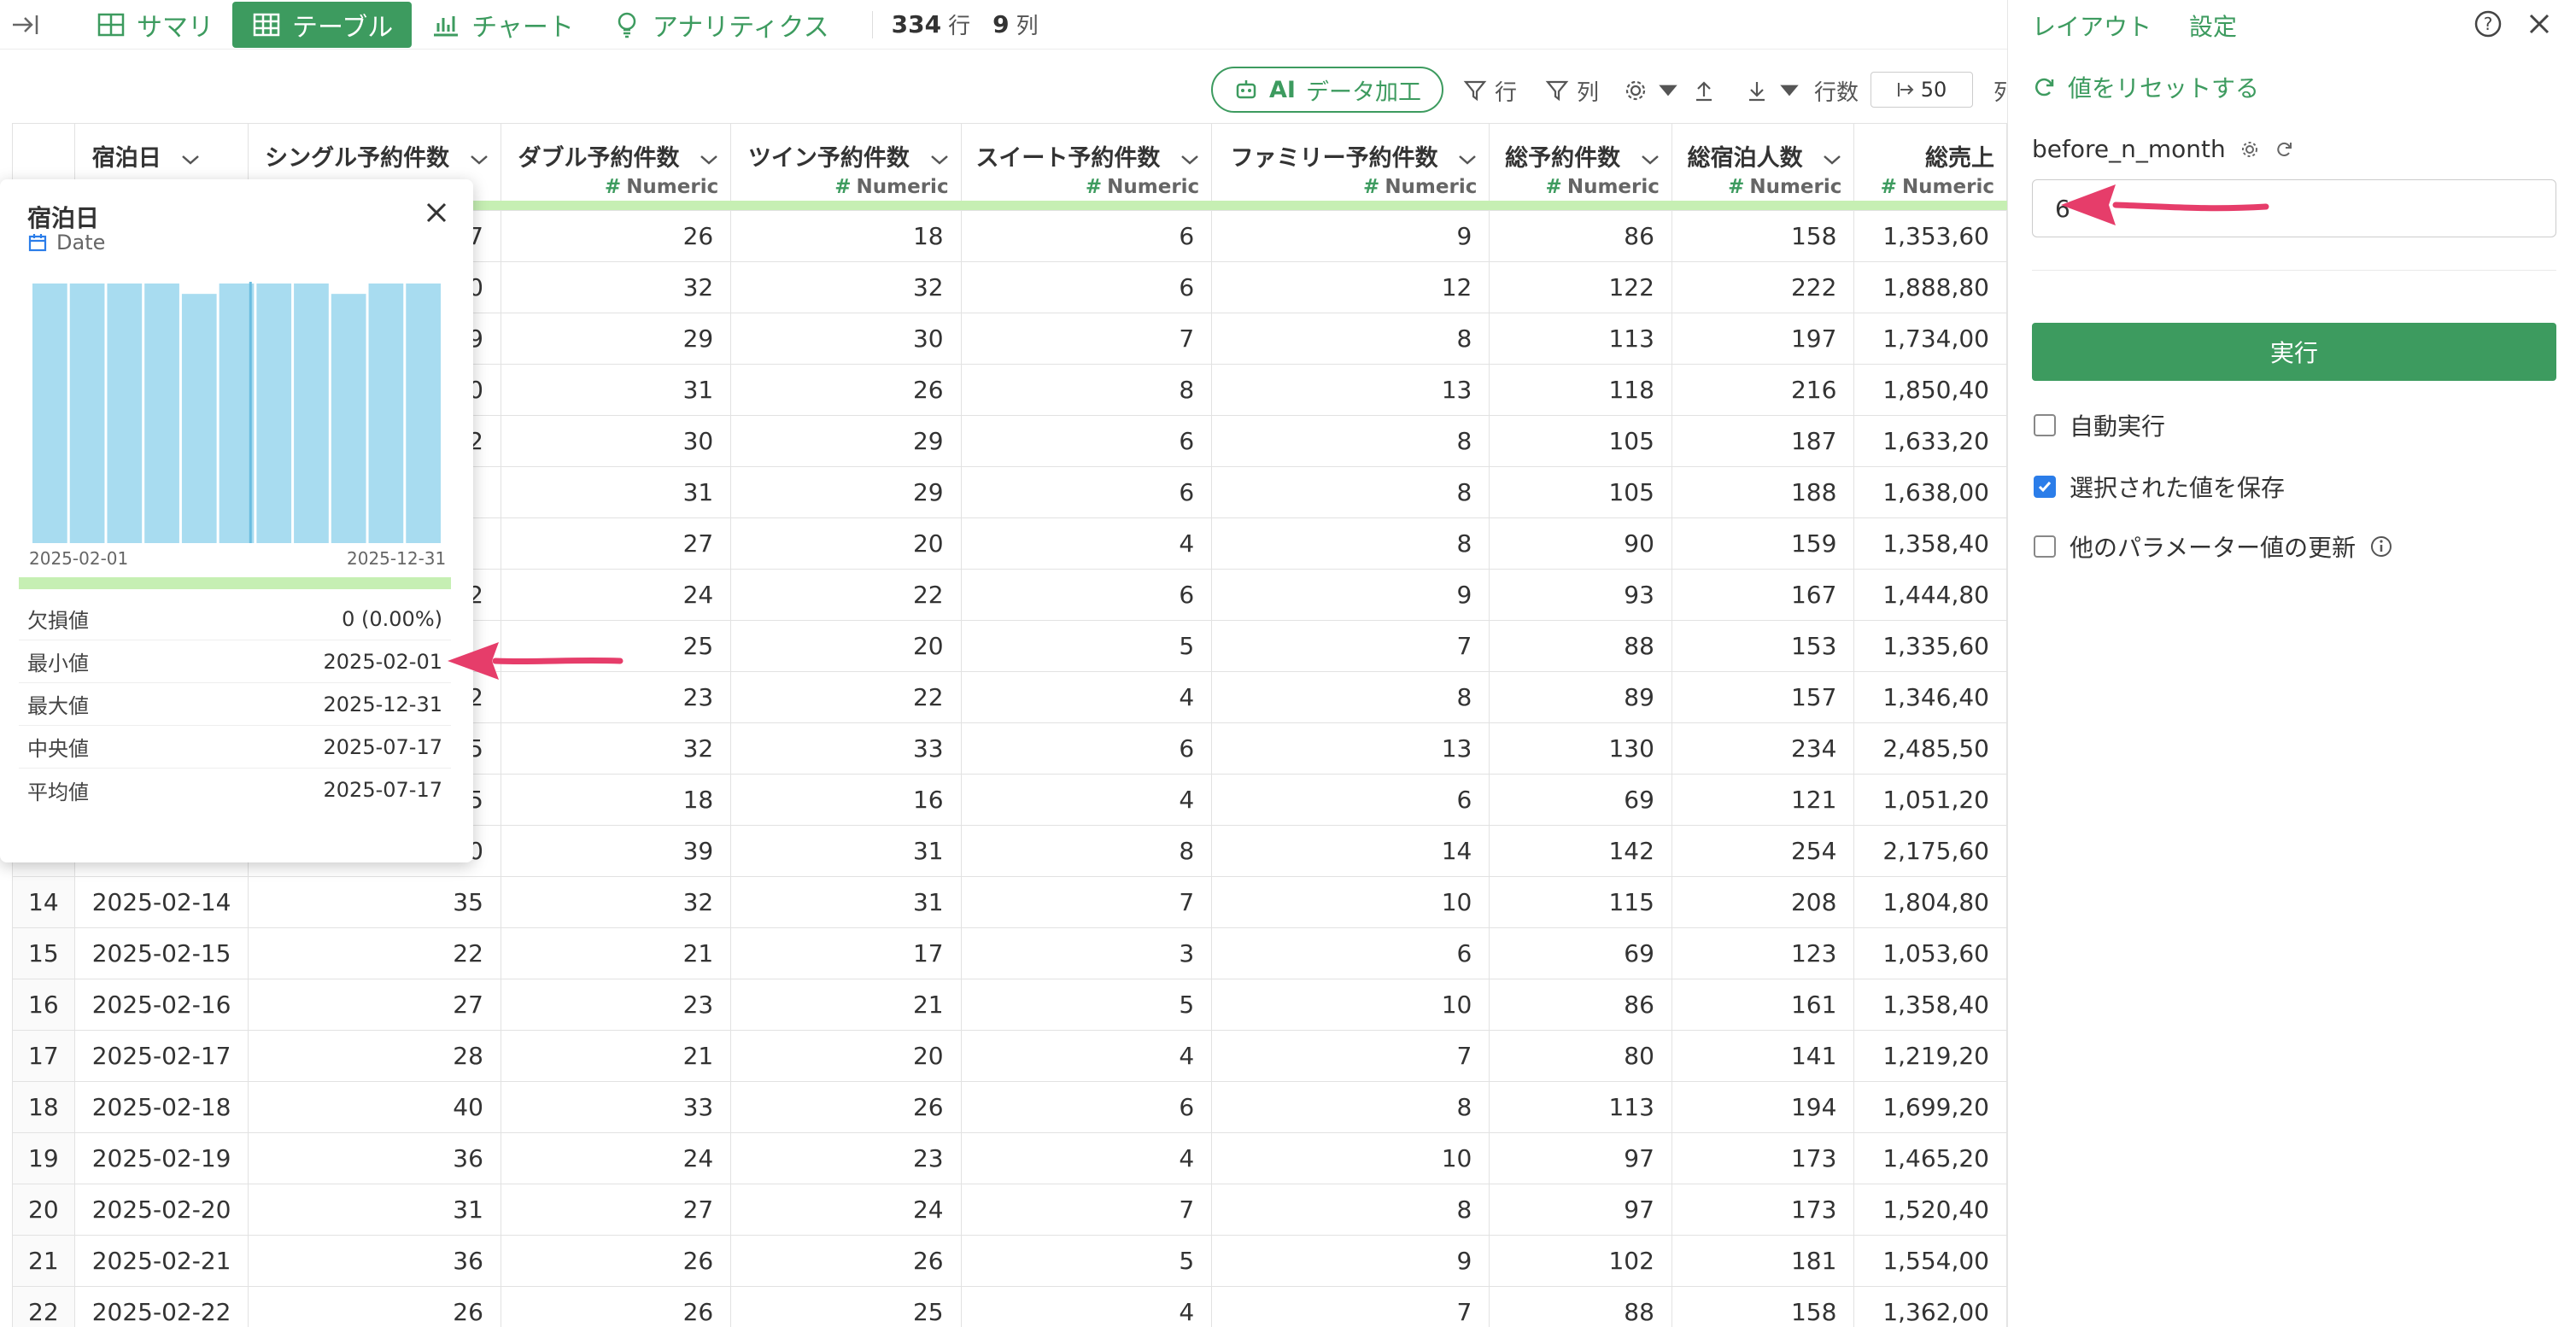  Describe the element at coordinates (374, 1056) in the screenshot. I see `table-cell: 28` at that location.